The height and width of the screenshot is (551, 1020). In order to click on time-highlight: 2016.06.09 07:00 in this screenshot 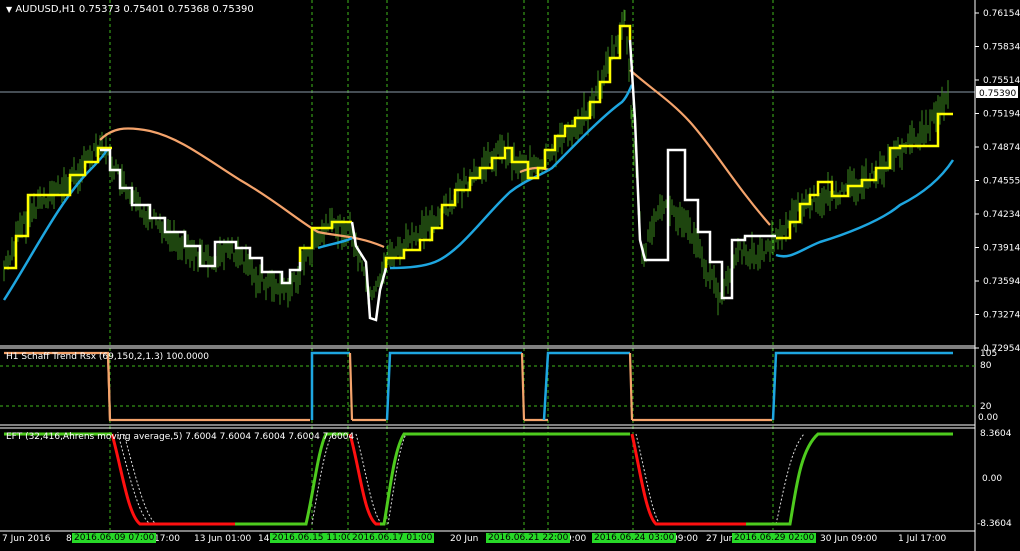, I will do `click(114, 538)`.